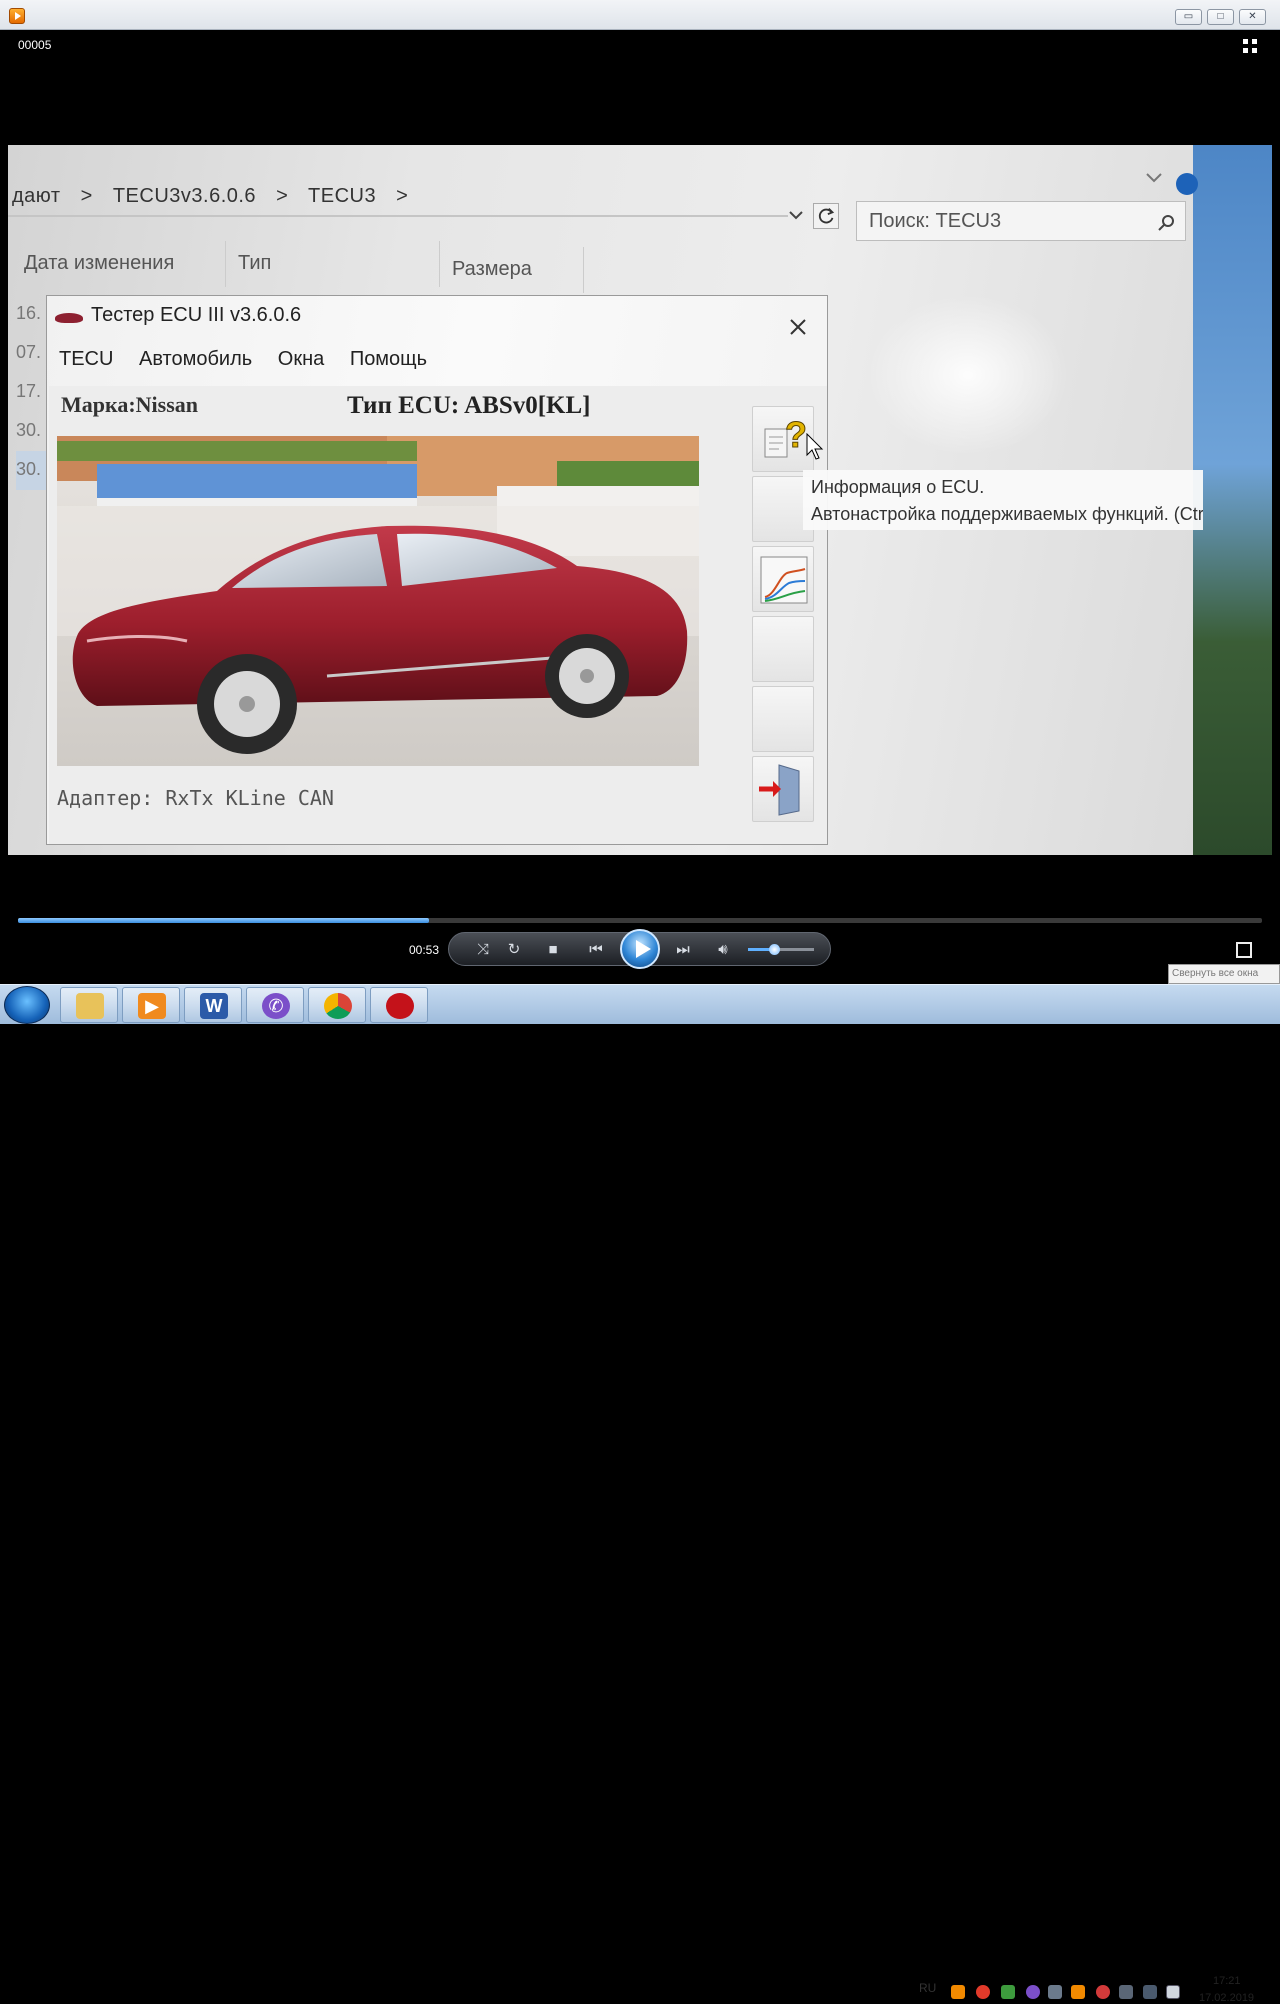 The image size is (1280, 2004). I want to click on taskbar-item-chrome, so click(337, 1005).